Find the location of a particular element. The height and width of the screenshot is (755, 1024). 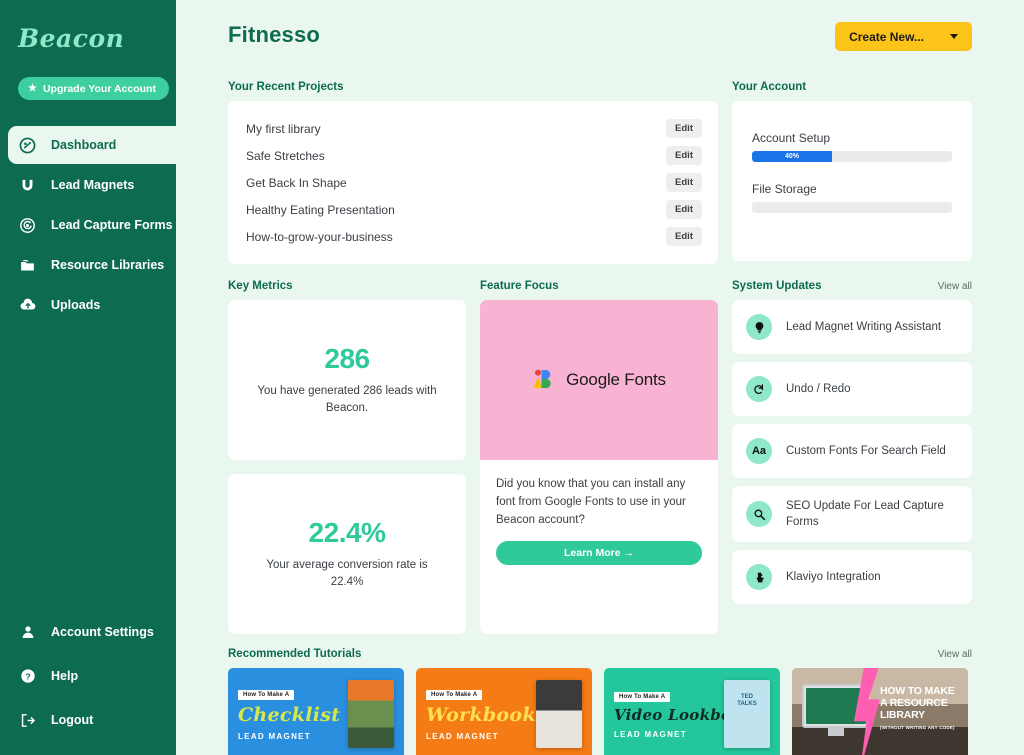

sidebar-item-account-settings: Account Settings is located at coordinates (88, 632).